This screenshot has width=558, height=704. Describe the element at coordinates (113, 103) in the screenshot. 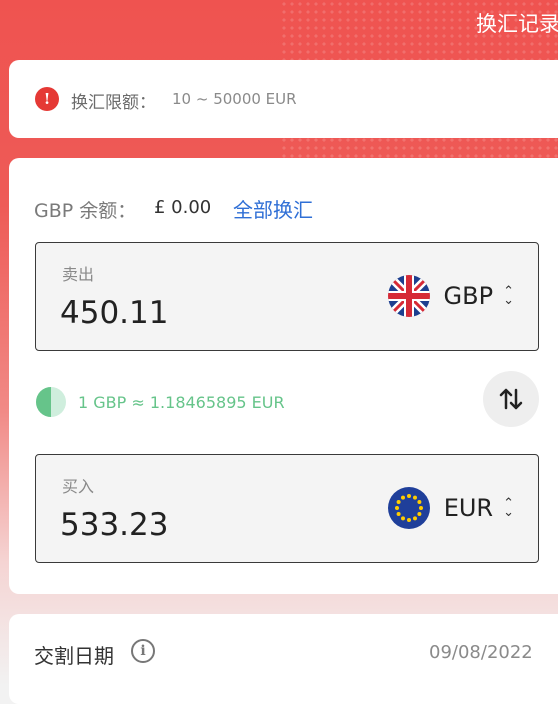

I see `limit-label: 换汇限额：` at that location.